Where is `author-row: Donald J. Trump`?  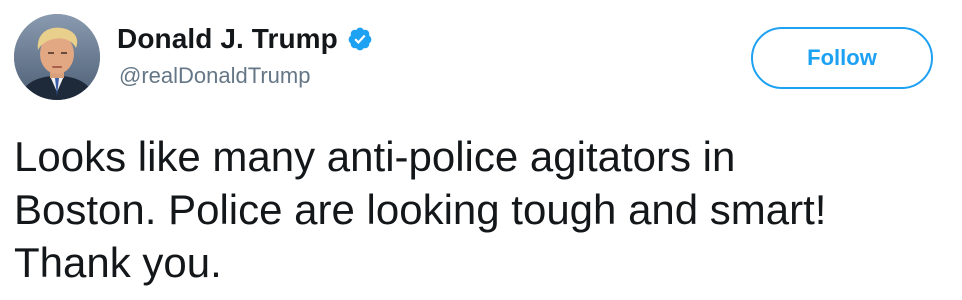 author-row: Donald J. Trump is located at coordinates (245, 39).